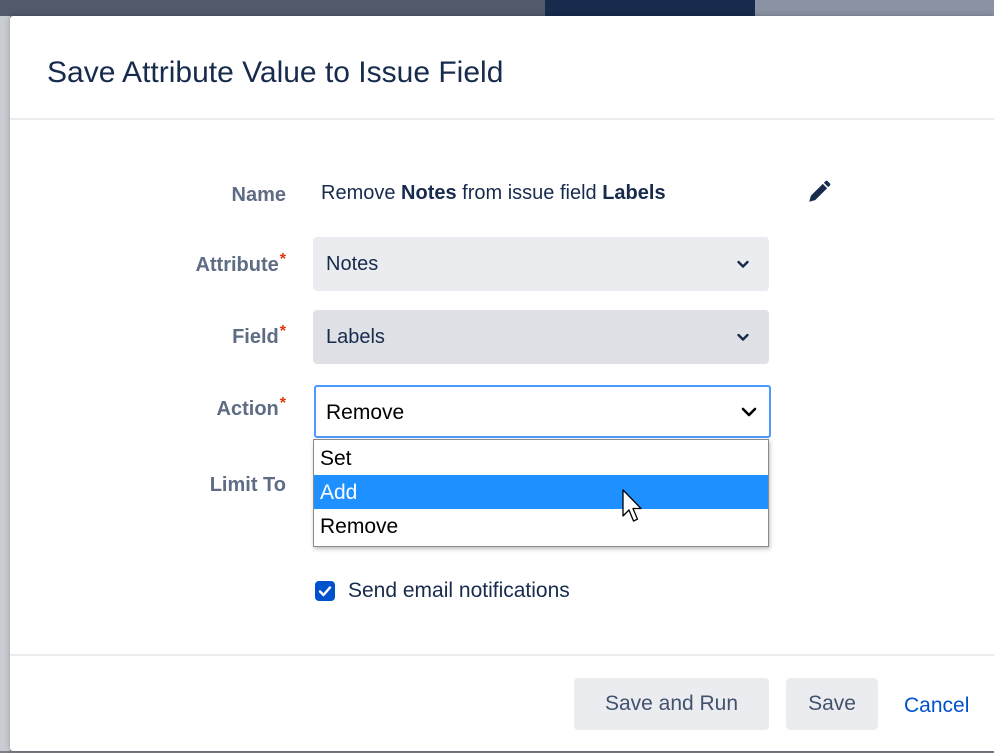 This screenshot has height=753, width=994. Describe the element at coordinates (541, 458) in the screenshot. I see `action-option-set: Set` at that location.